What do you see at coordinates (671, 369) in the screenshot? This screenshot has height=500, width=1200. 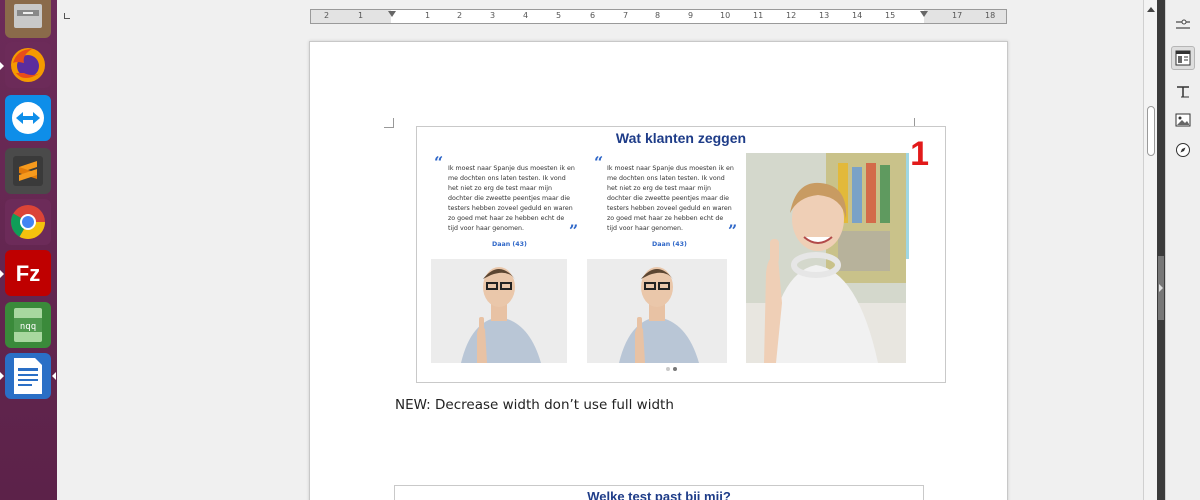 I see `carousel-dots` at bounding box center [671, 369].